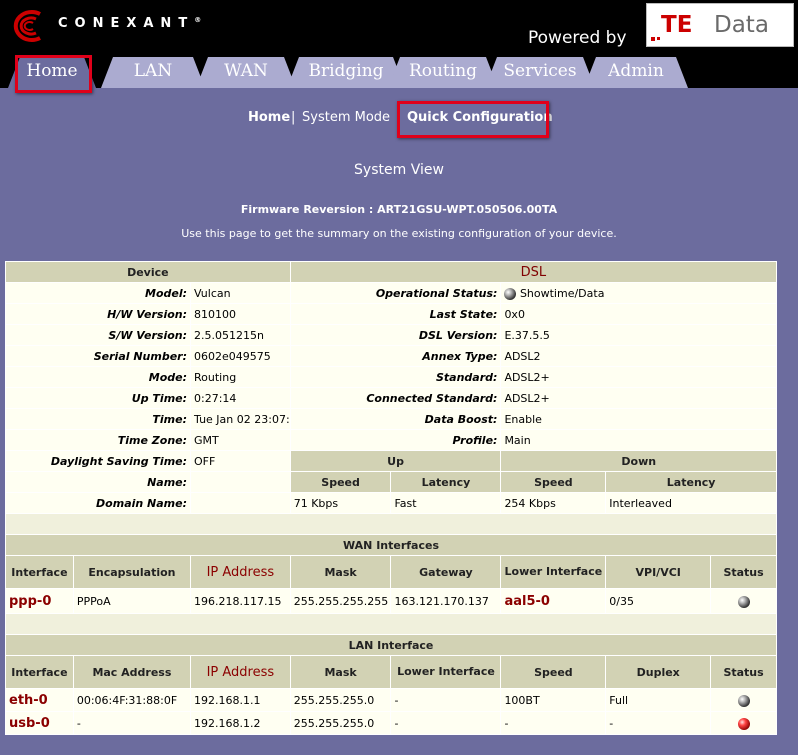  I want to click on lan-interface-link: eth-0, so click(39, 700).